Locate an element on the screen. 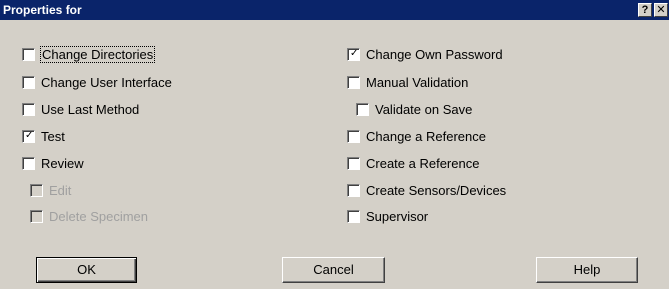  option-label: Change User Interface is located at coordinates (106, 82).